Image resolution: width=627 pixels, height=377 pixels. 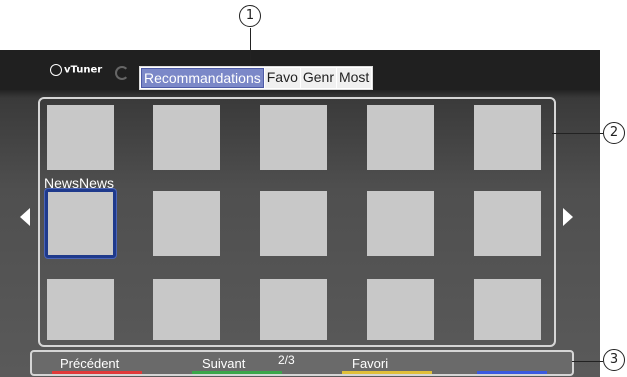 I want to click on tab-bar: Recommandations Favo Genr Most, so click(x=256, y=78).